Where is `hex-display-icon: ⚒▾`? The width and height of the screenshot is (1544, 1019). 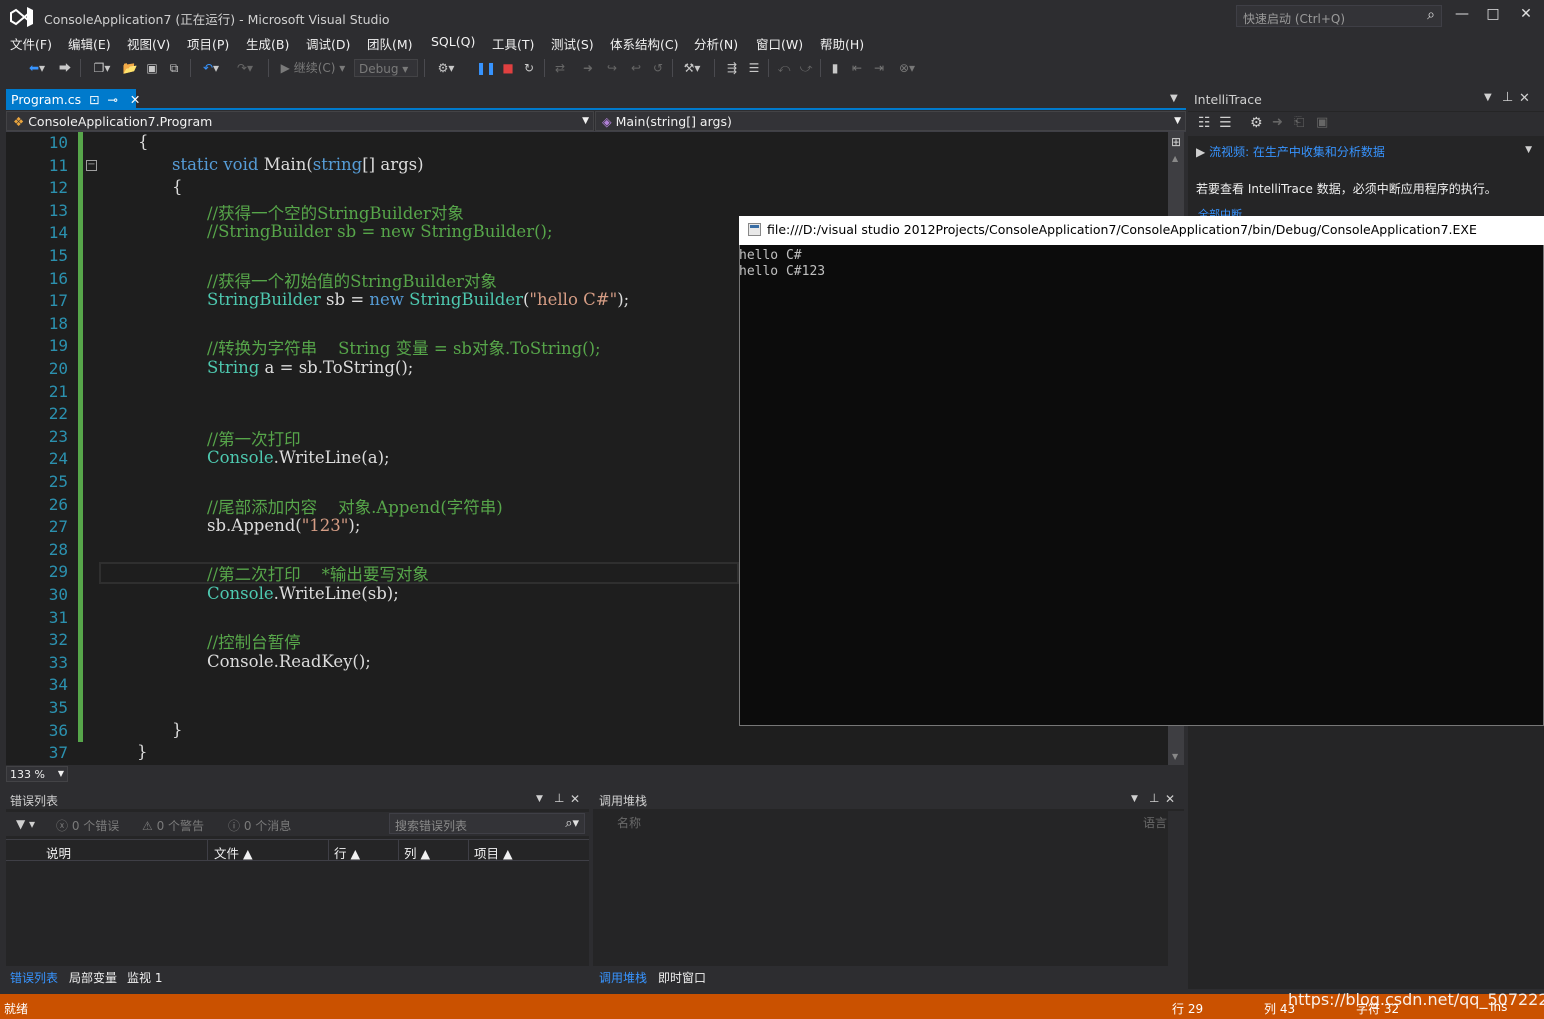 hex-display-icon: ⚒▾ is located at coordinates (692, 68).